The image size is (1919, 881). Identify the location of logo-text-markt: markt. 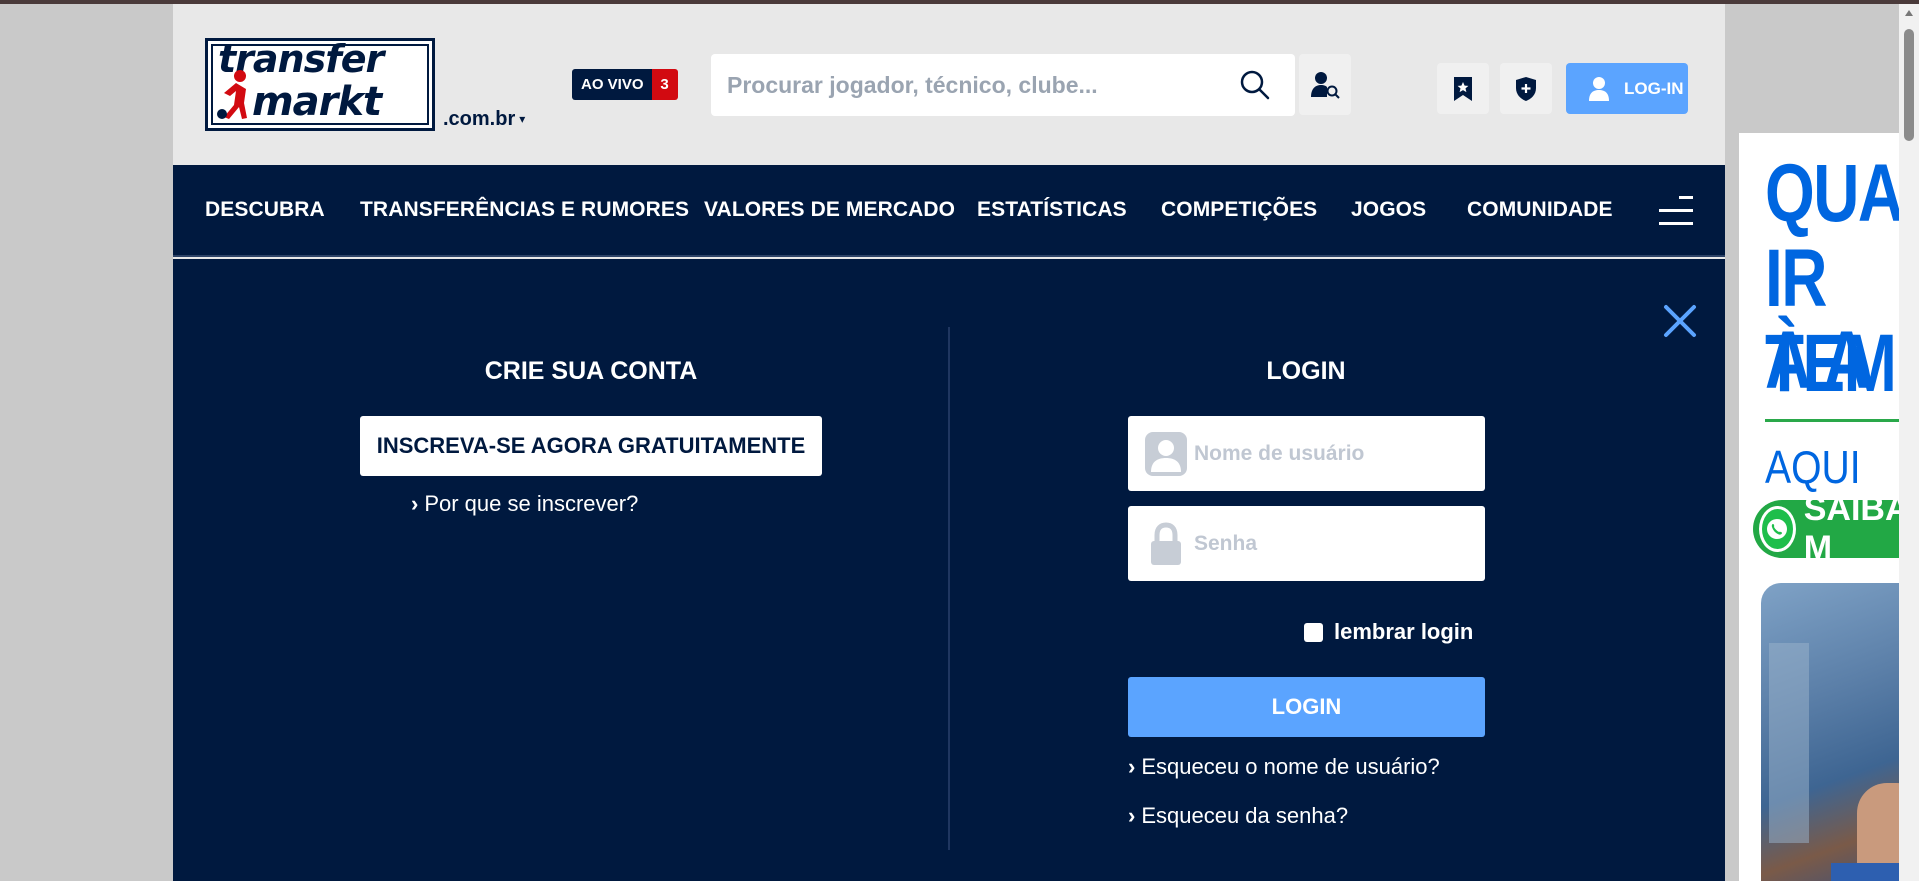
(317, 102).